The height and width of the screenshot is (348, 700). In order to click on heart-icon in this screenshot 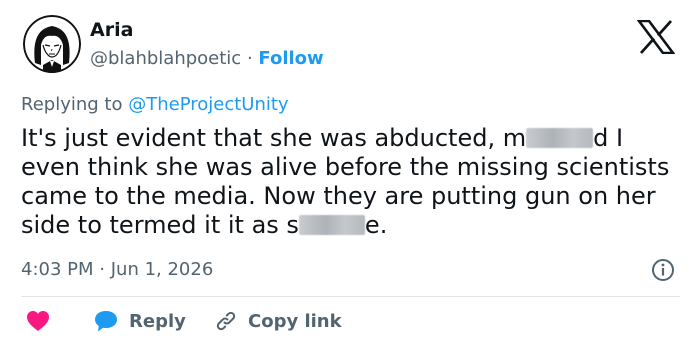, I will do `click(38, 321)`.